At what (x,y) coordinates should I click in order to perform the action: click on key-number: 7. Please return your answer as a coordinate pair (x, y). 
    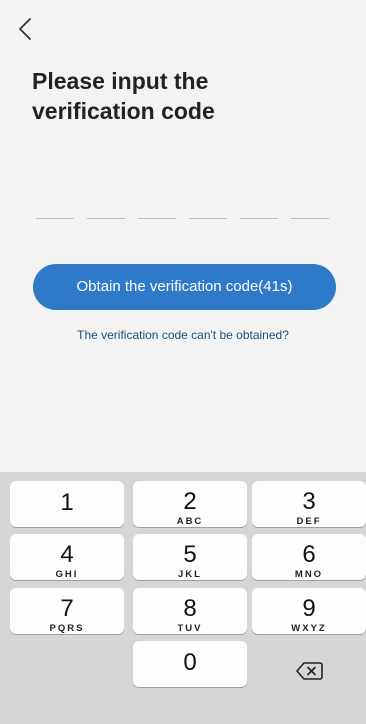
    Looking at the image, I should click on (67, 608).